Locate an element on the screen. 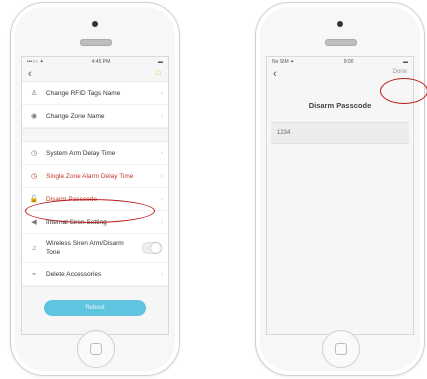 The width and height of the screenshot is (427, 379). menu-item-arm-delay: ◷ System Arm Delay Time › is located at coordinates (95, 153).